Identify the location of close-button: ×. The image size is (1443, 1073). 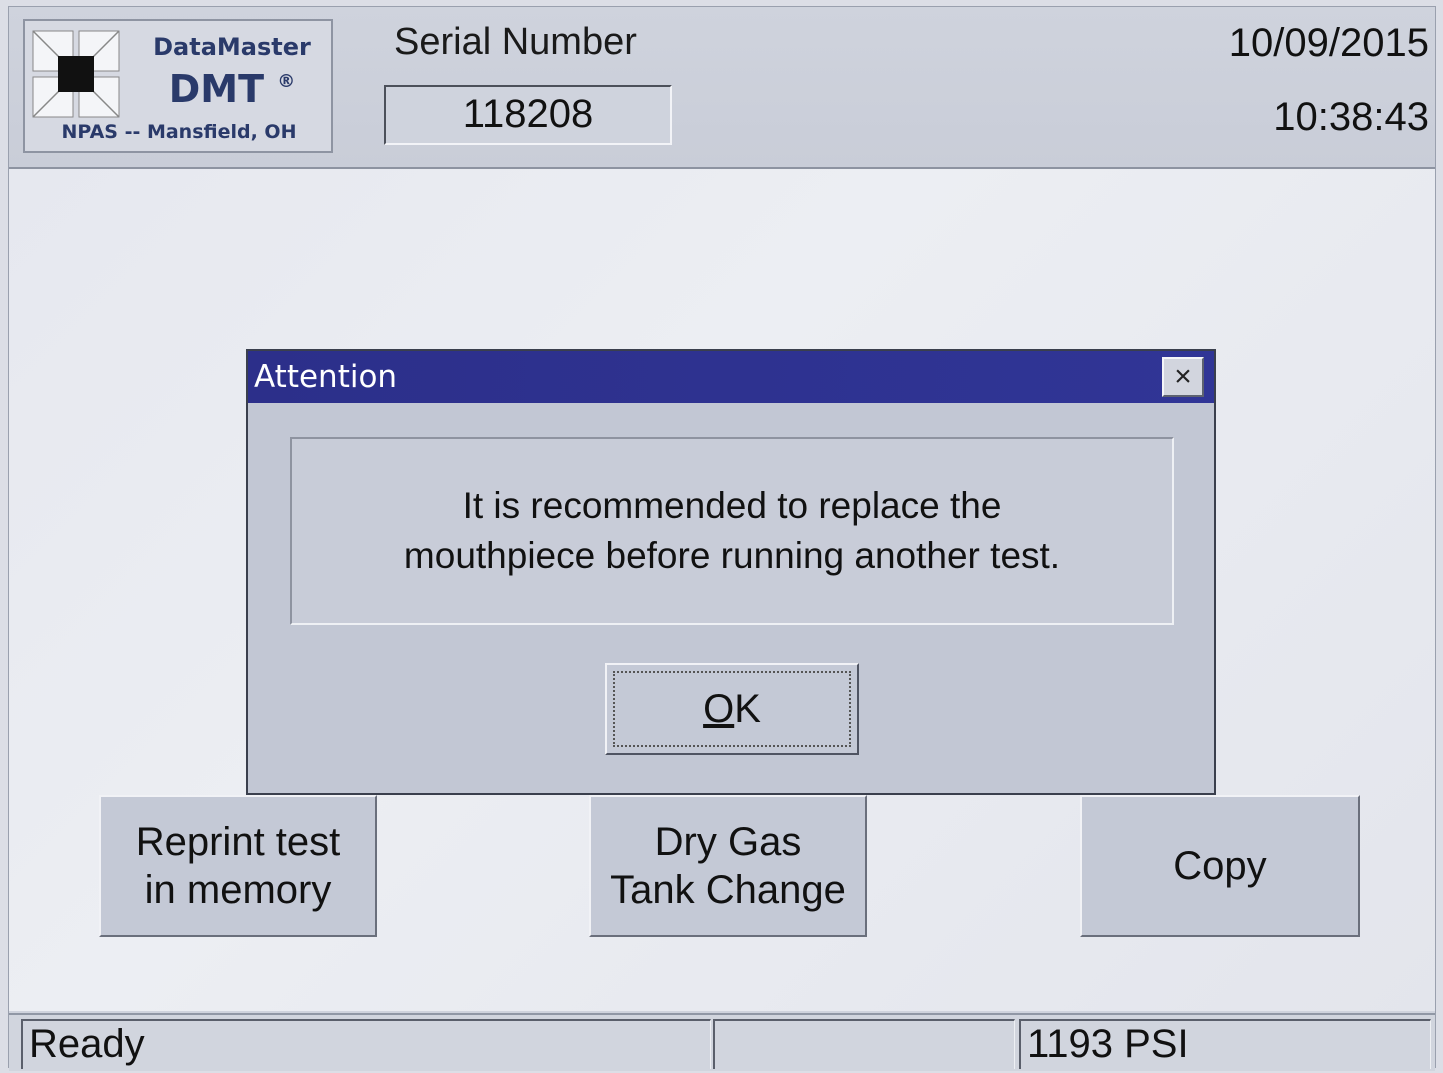
(1183, 377).